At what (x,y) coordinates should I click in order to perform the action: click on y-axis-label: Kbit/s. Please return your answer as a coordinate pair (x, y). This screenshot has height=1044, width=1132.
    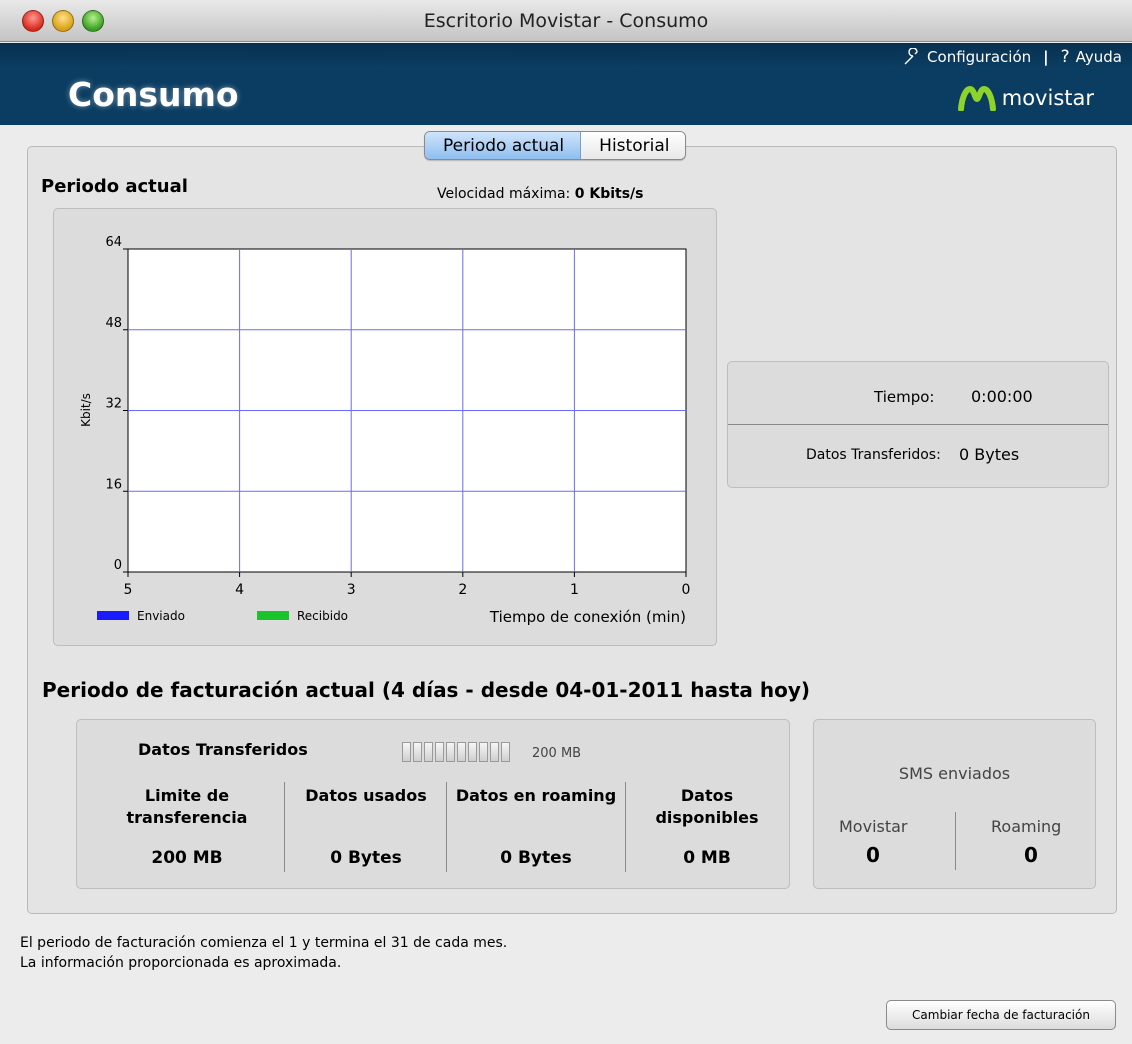
    Looking at the image, I should click on (86, 410).